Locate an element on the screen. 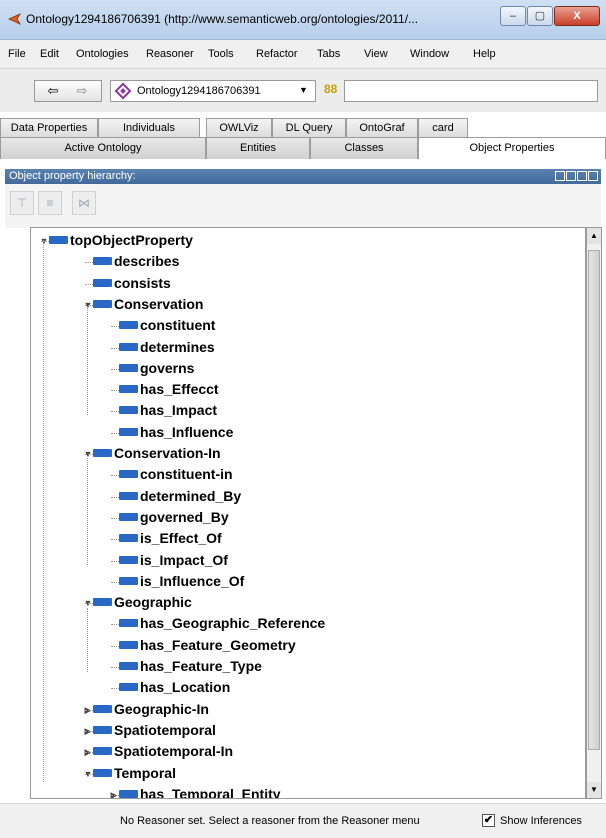 The height and width of the screenshot is (838, 606). tree-node: governed_By is located at coordinates (308, 519).